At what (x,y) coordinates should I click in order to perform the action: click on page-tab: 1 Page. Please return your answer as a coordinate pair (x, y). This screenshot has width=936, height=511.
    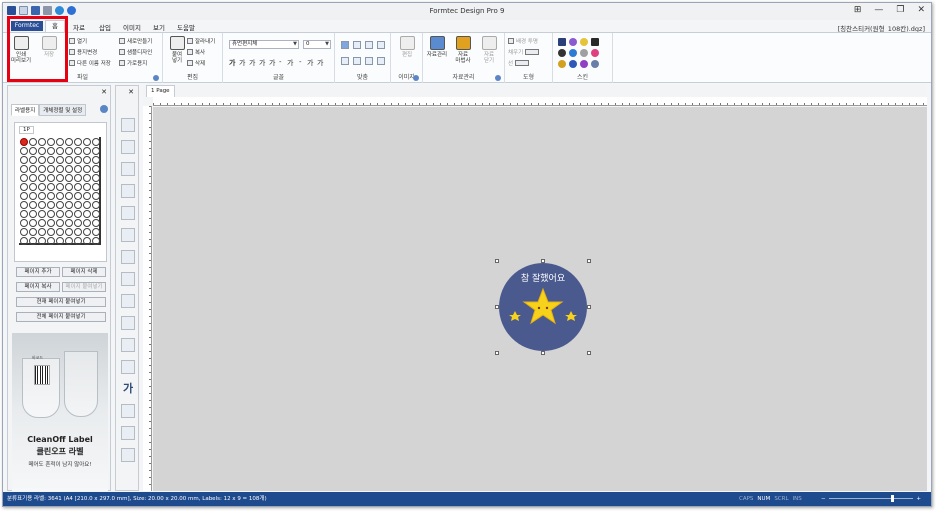
    Looking at the image, I should click on (160, 91).